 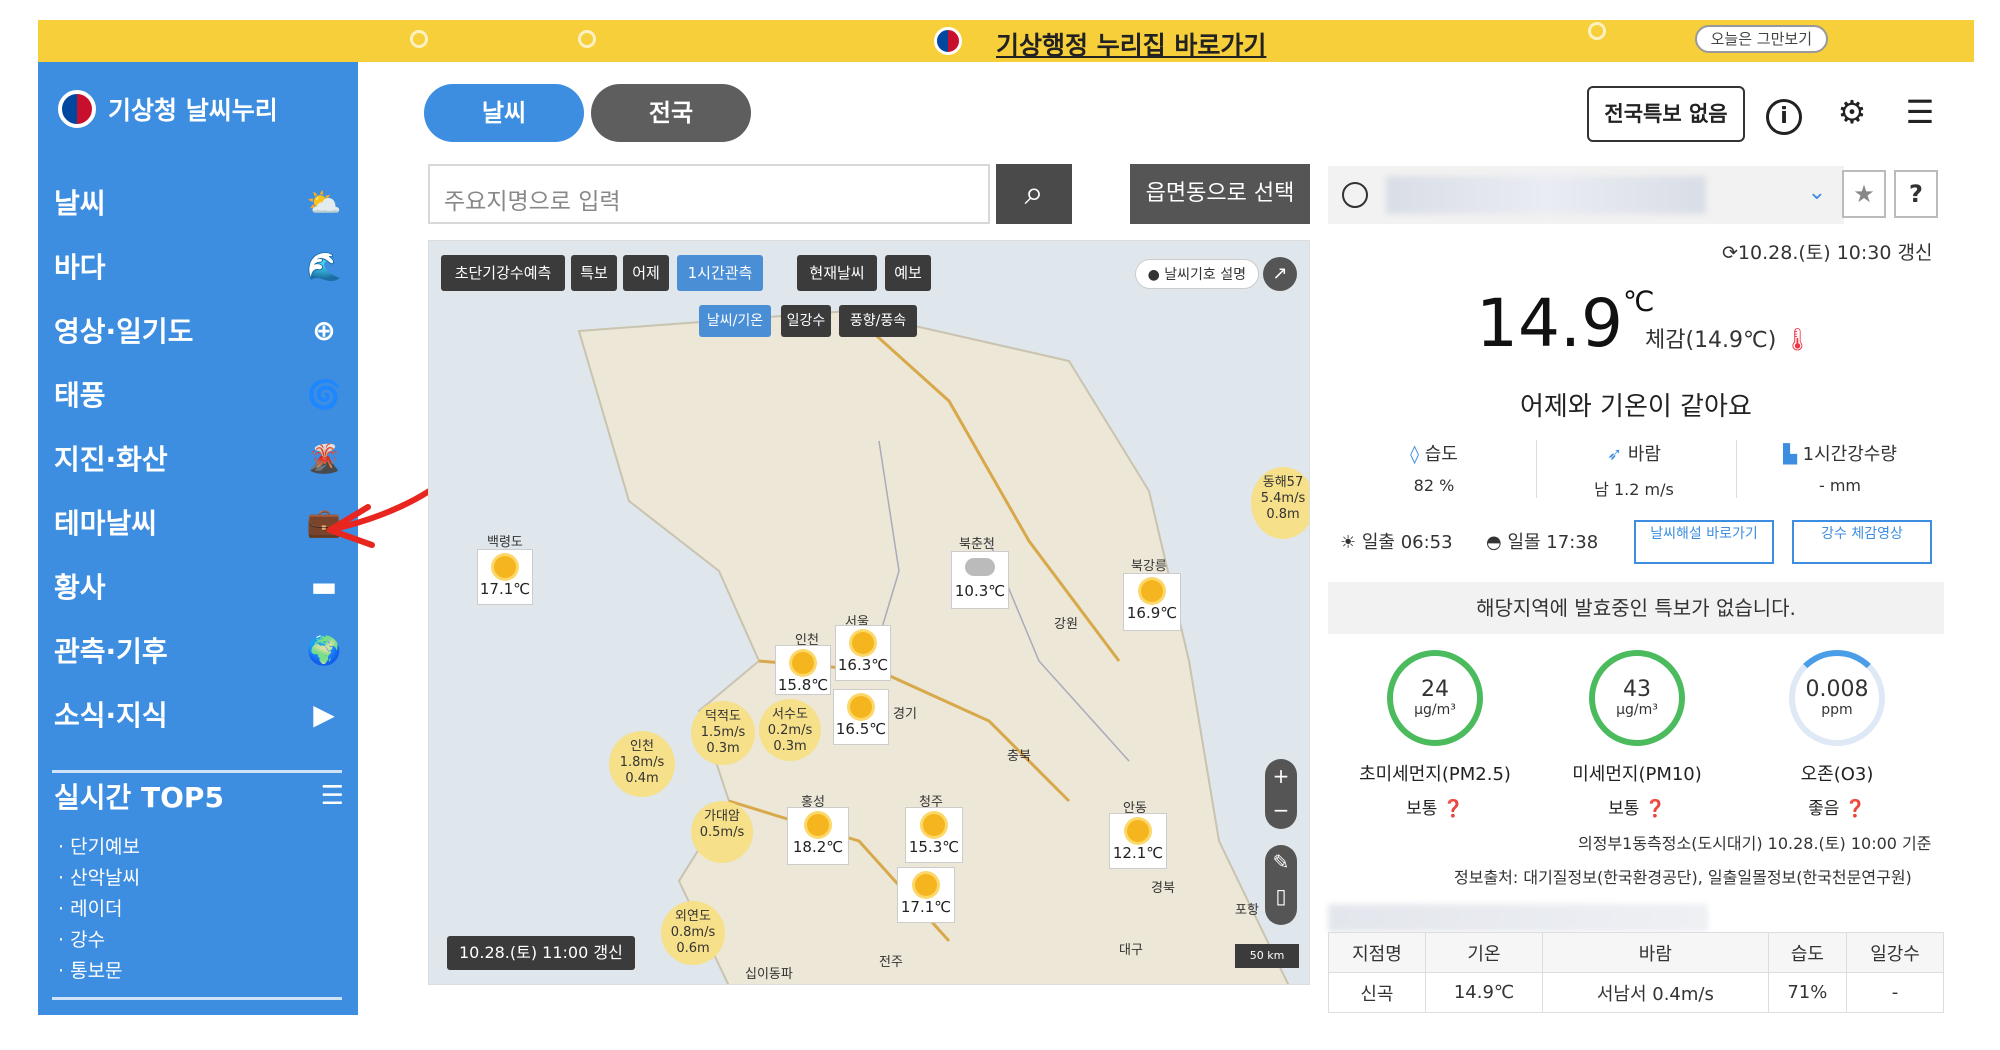 What do you see at coordinates (723, 733) in the screenshot?
I see `wave-marker: 덕적도 1.5m/s 0.3m` at bounding box center [723, 733].